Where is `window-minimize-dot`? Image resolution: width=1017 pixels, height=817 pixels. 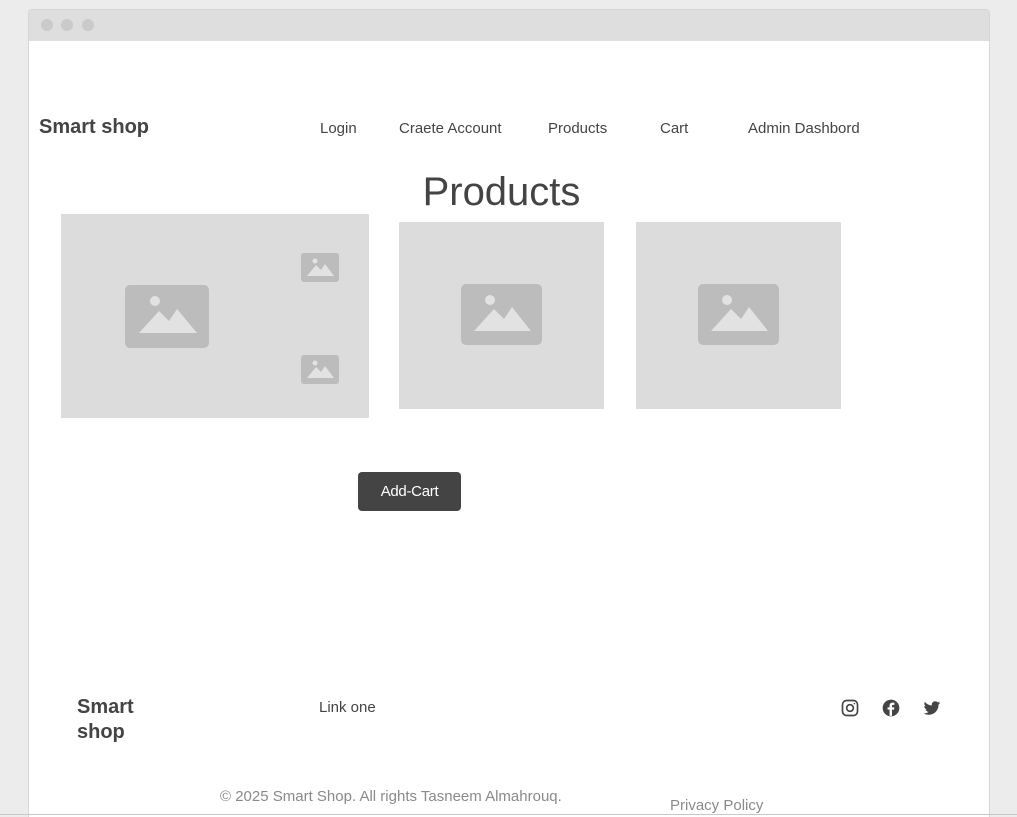
window-minimize-dot is located at coordinates (67, 25).